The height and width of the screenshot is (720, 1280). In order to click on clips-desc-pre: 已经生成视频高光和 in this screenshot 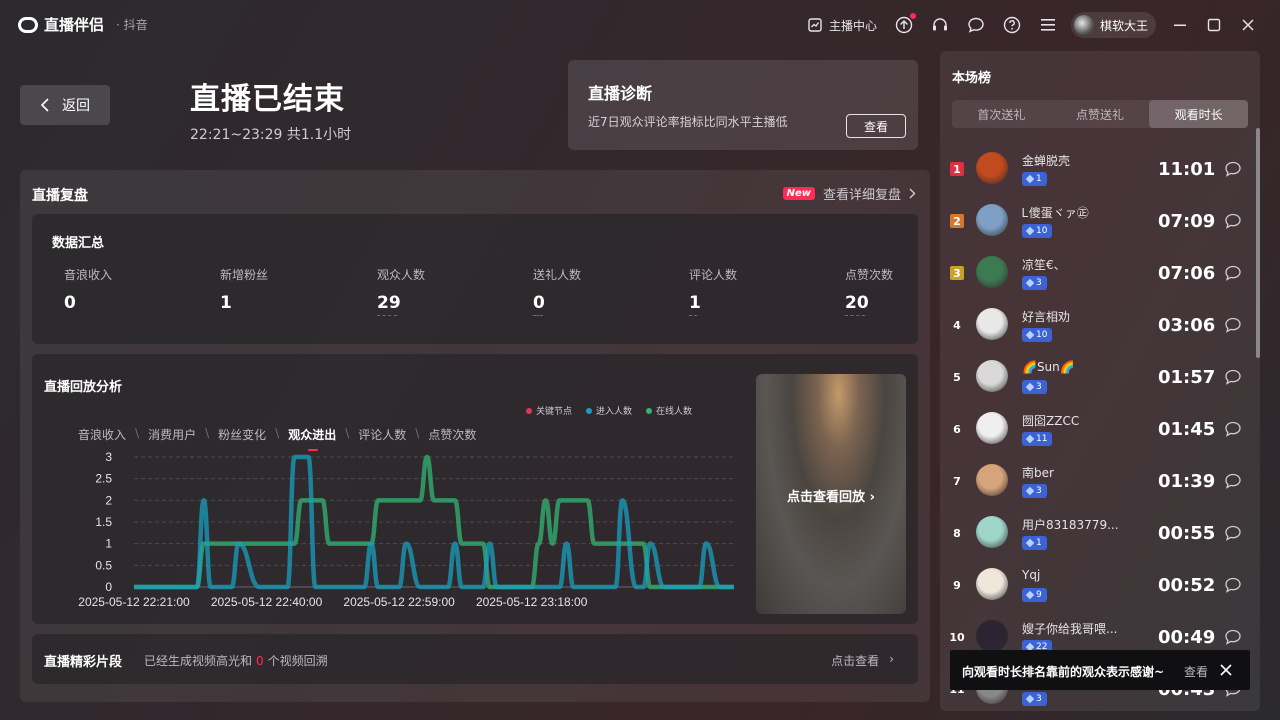, I will do `click(198, 661)`.